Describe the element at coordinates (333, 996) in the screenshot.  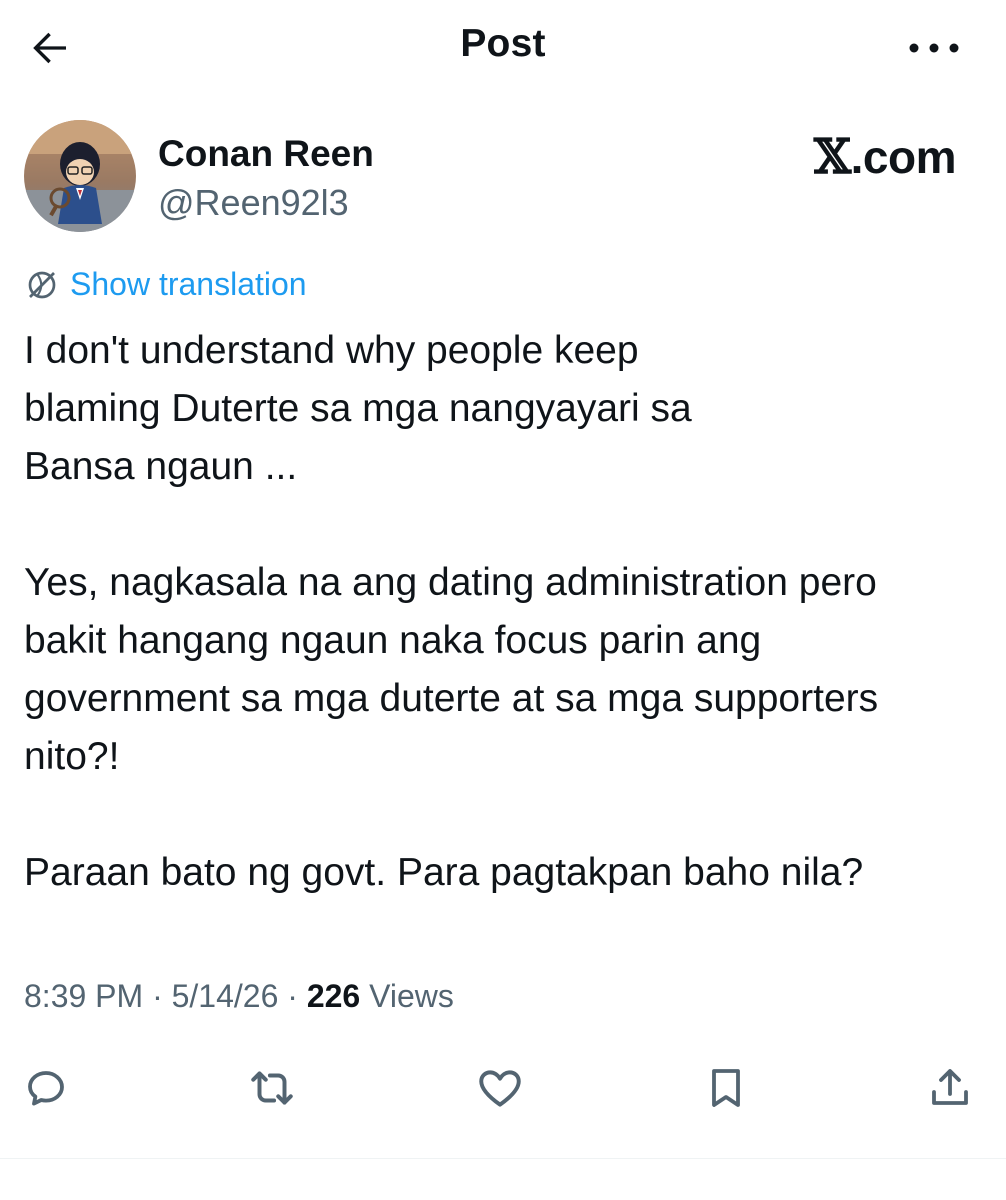
I see `views-count: 226` at that location.